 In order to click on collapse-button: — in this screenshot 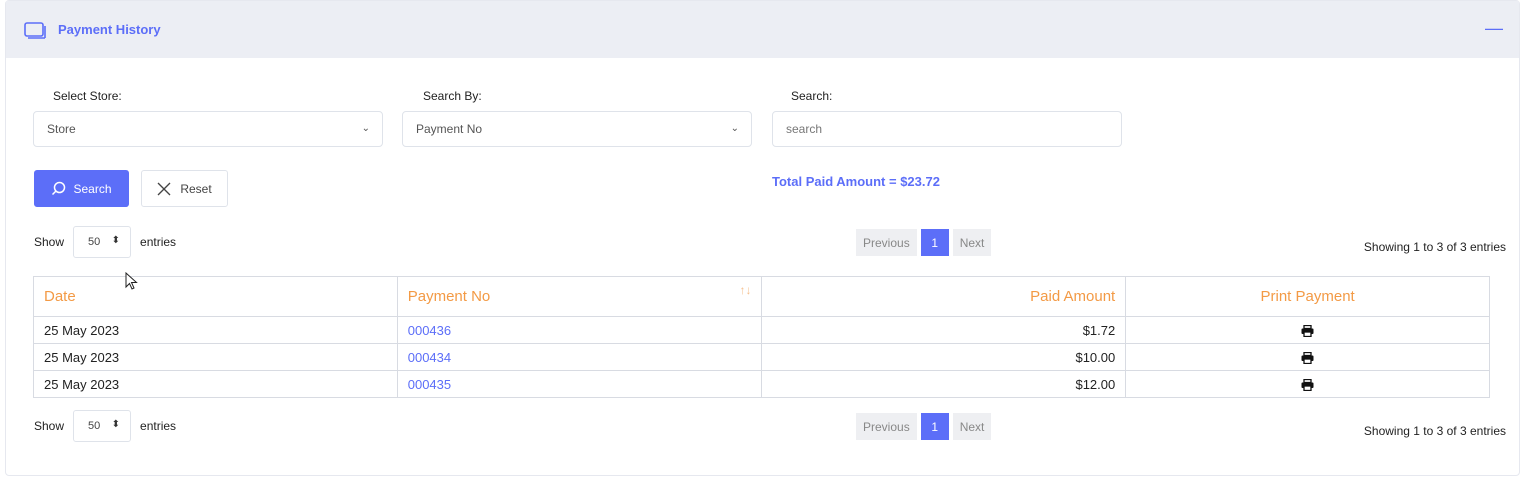, I will do `click(1494, 28)`.